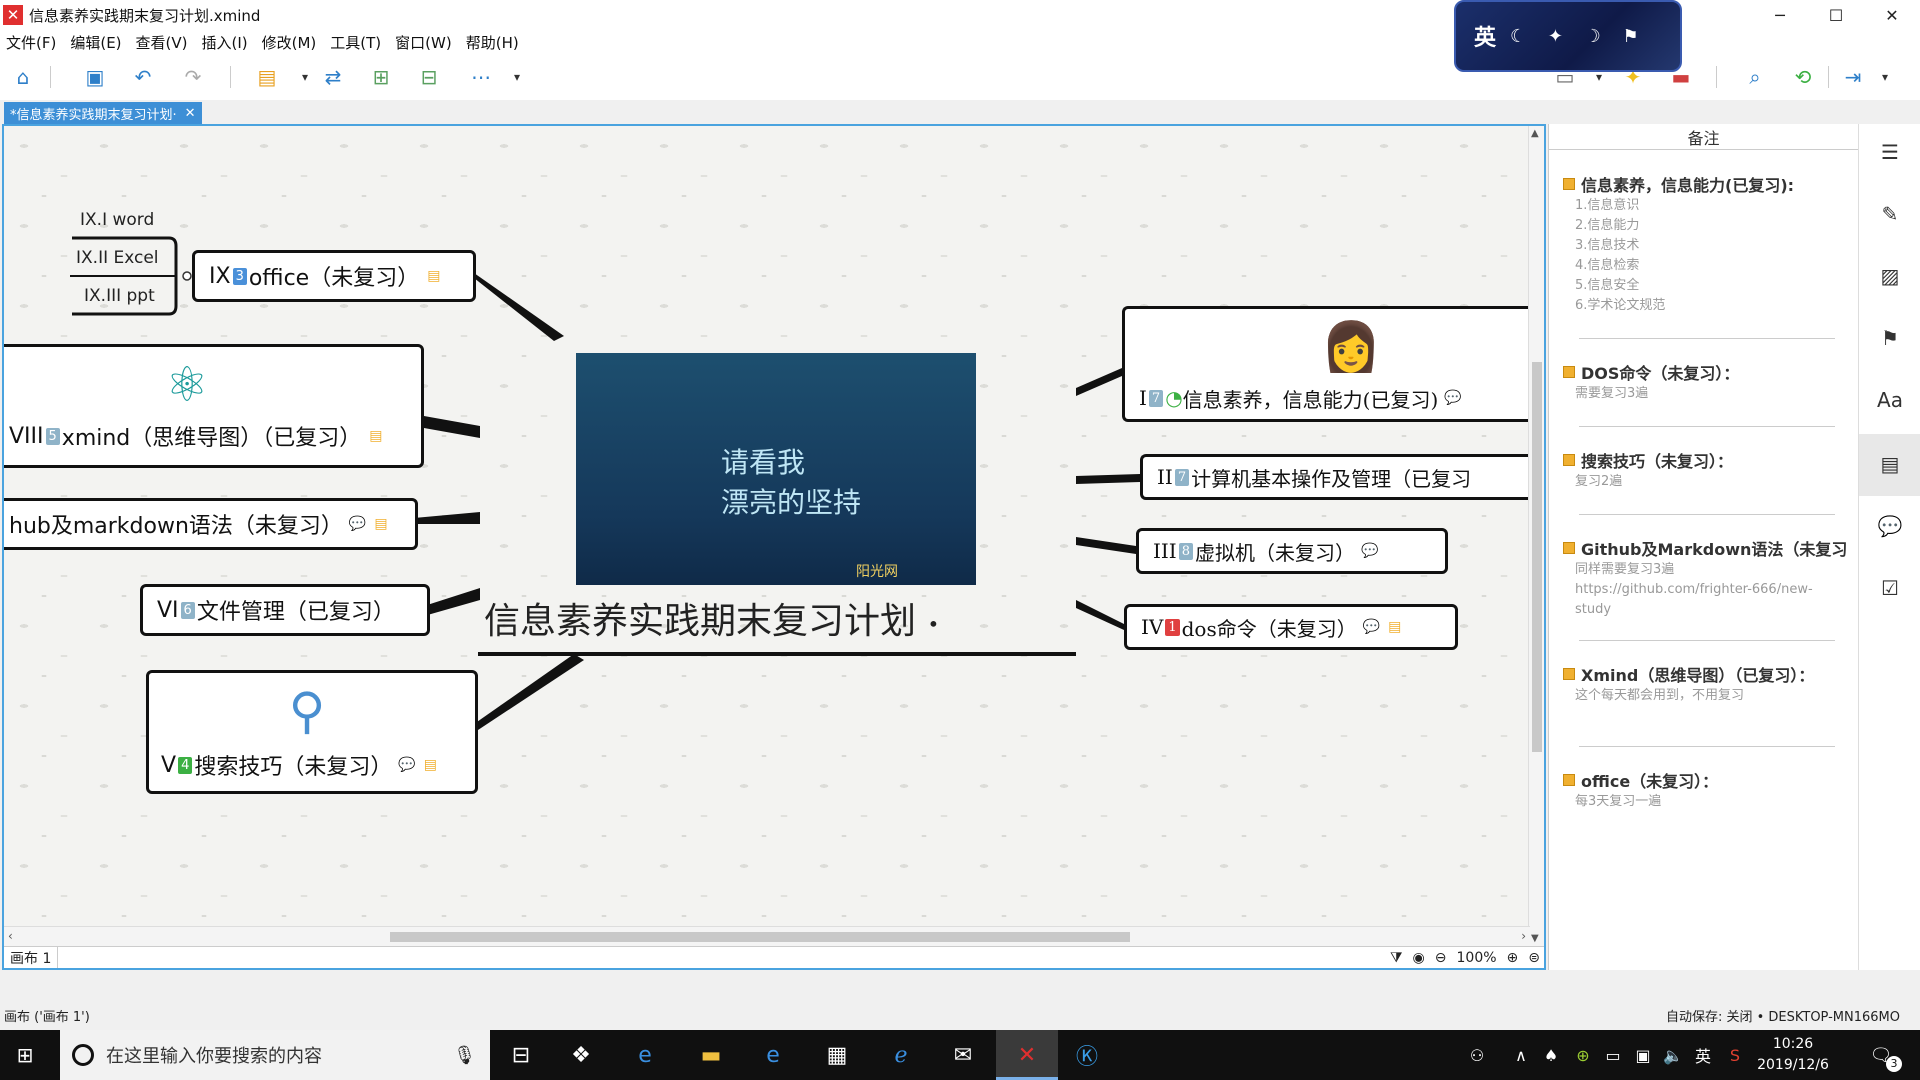 Image resolution: width=1920 pixels, height=1080 pixels. What do you see at coordinates (1892, 15) in the screenshot?
I see `close-button: ✕` at bounding box center [1892, 15].